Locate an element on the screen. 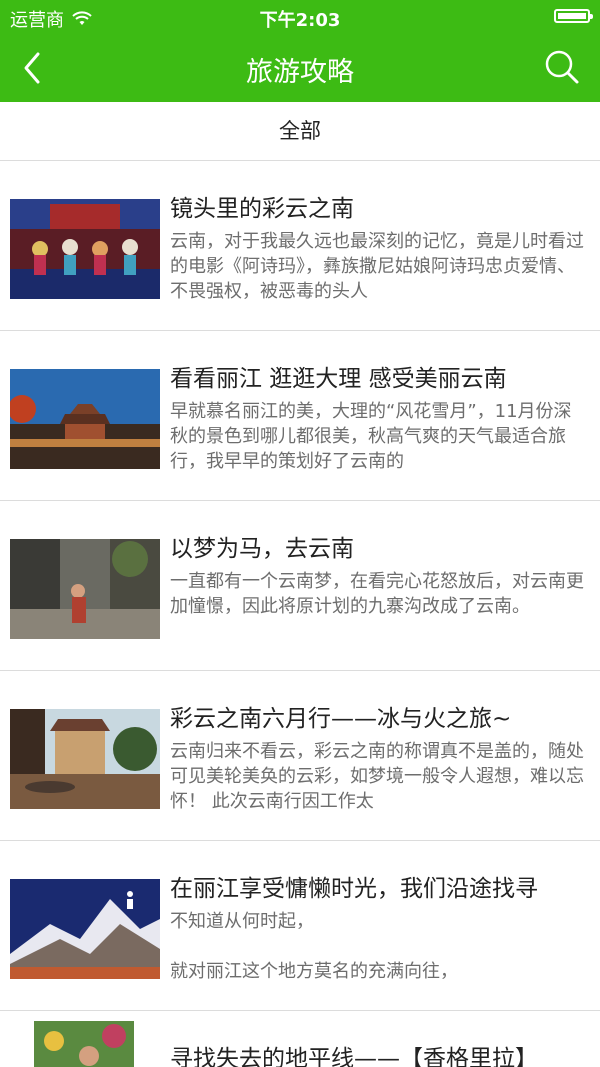  filter-all-tab: 全部 is located at coordinates (300, 131).